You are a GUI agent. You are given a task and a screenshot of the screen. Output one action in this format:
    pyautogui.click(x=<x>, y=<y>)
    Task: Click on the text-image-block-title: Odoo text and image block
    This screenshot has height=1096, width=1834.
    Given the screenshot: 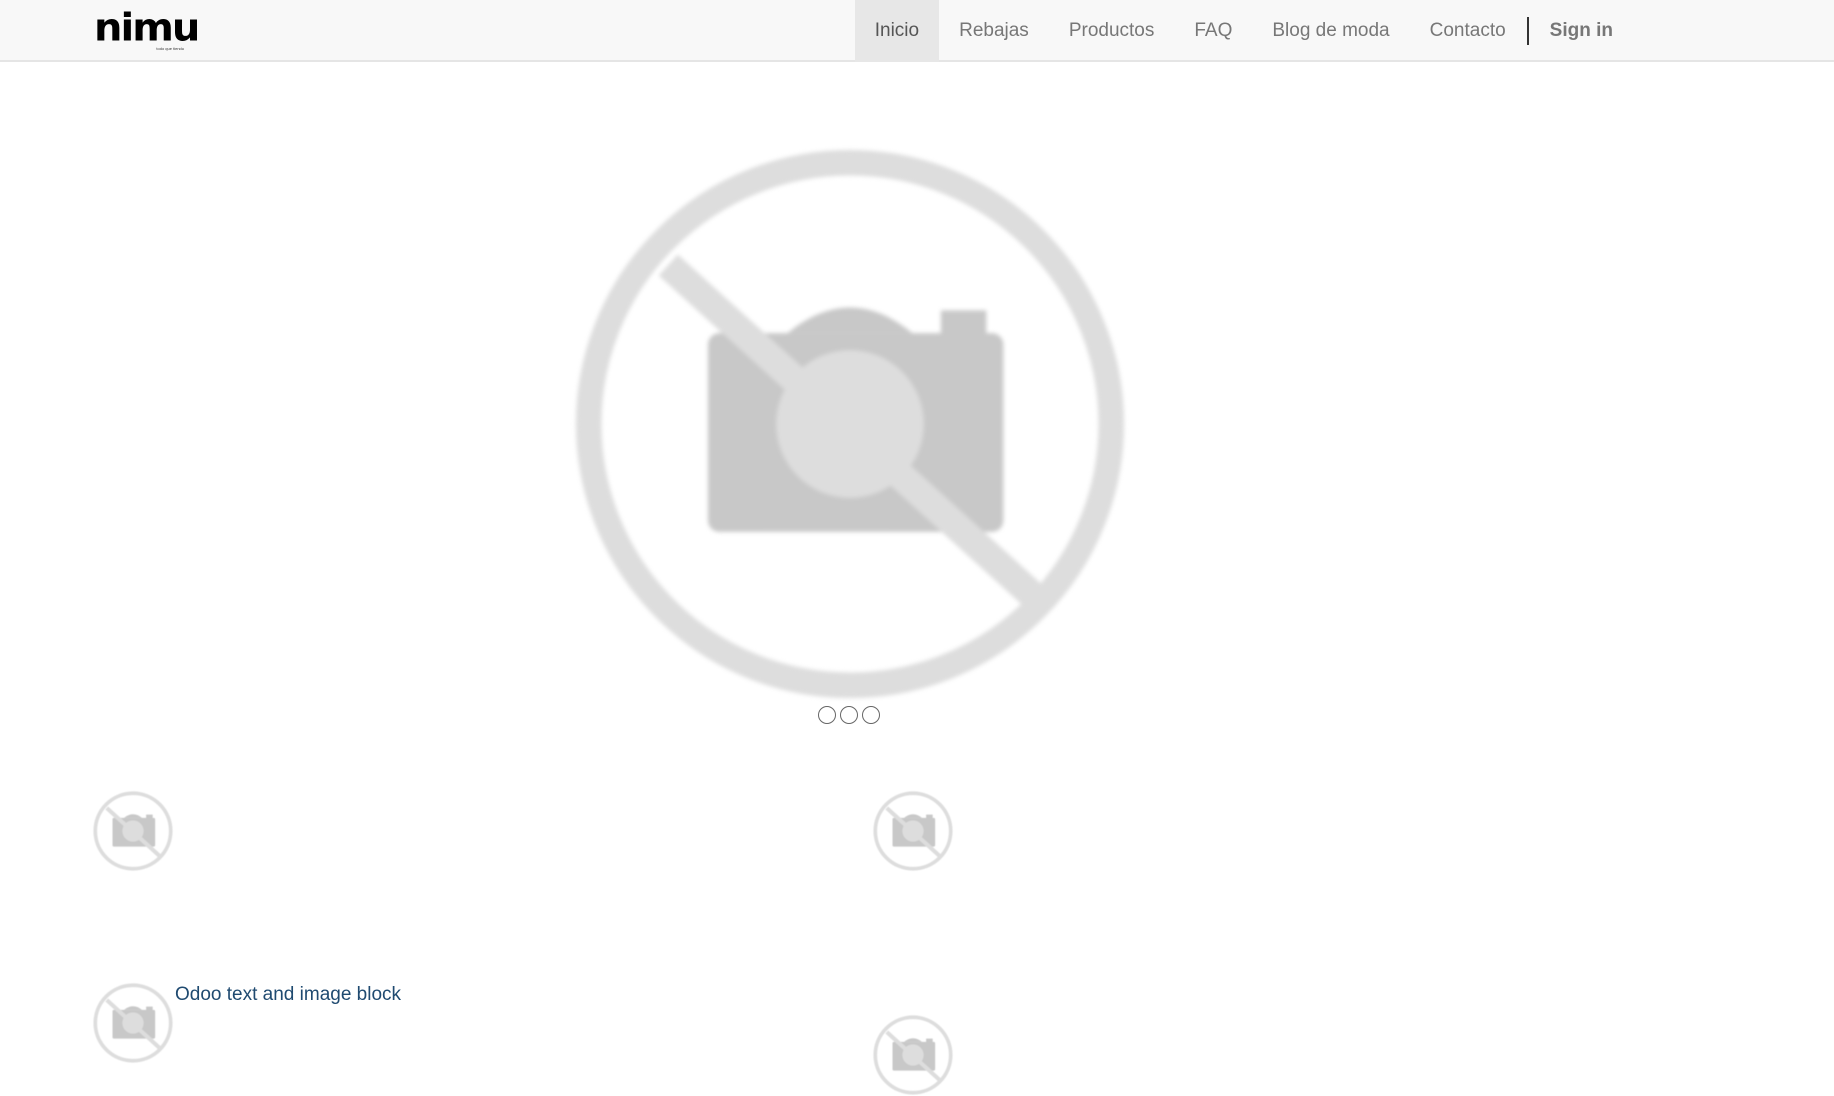 What is the action you would take?
    pyautogui.click(x=288, y=995)
    